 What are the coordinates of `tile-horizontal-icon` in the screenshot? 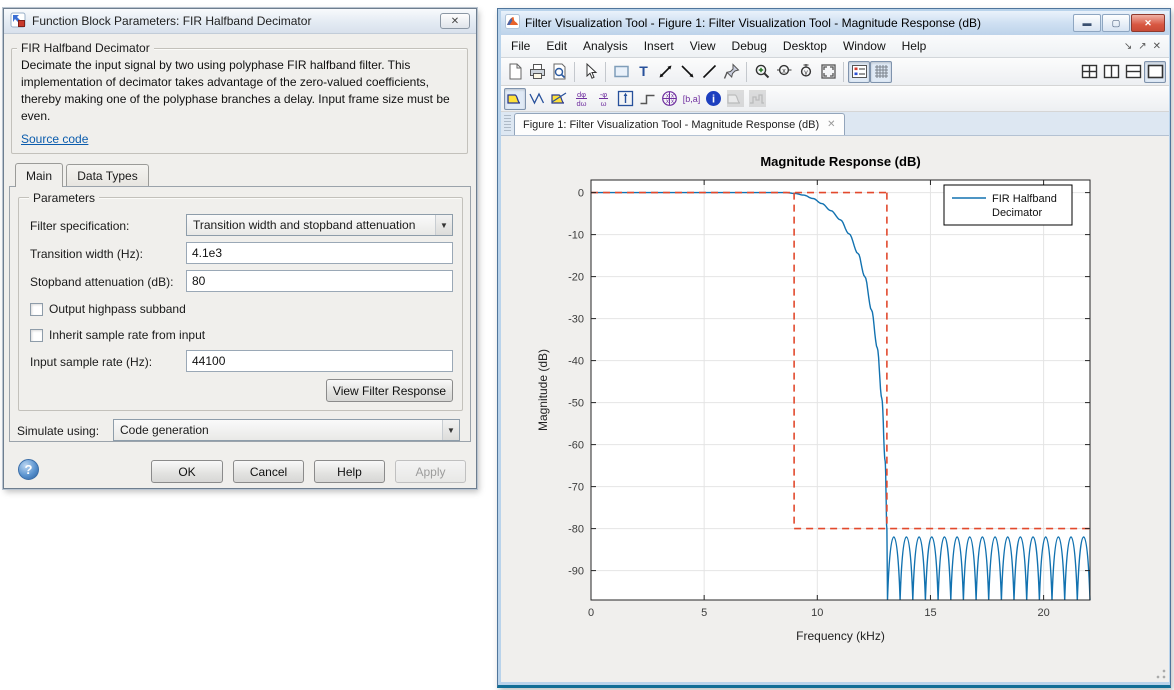 It's located at (1133, 72).